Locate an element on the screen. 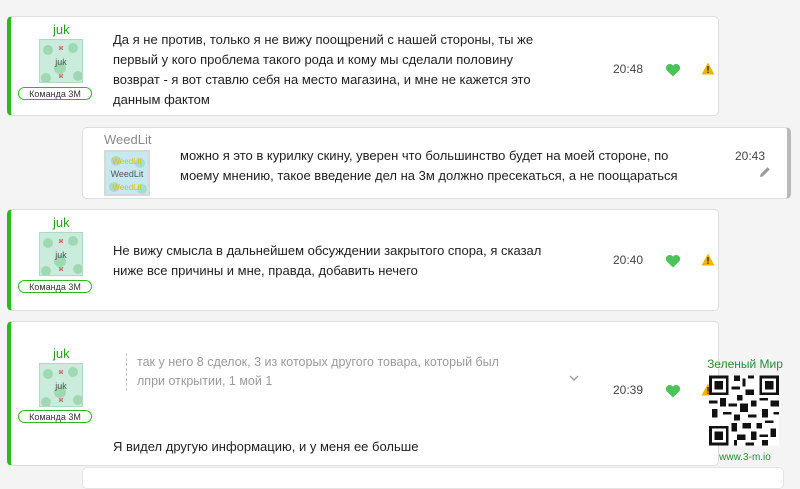 This screenshot has width=800, height=489. avatar: WeedLit WeedLit WeedLit is located at coordinates (127, 173).